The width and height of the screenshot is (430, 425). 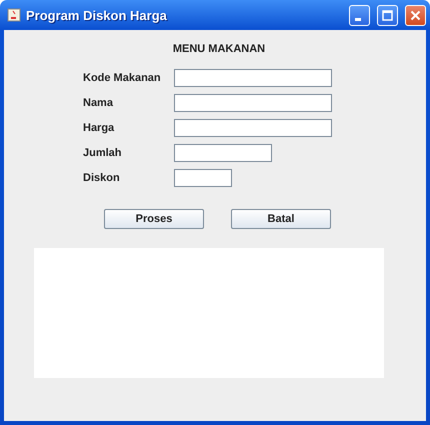 I want to click on window-title: Program Diskon Harga, so click(x=97, y=15).